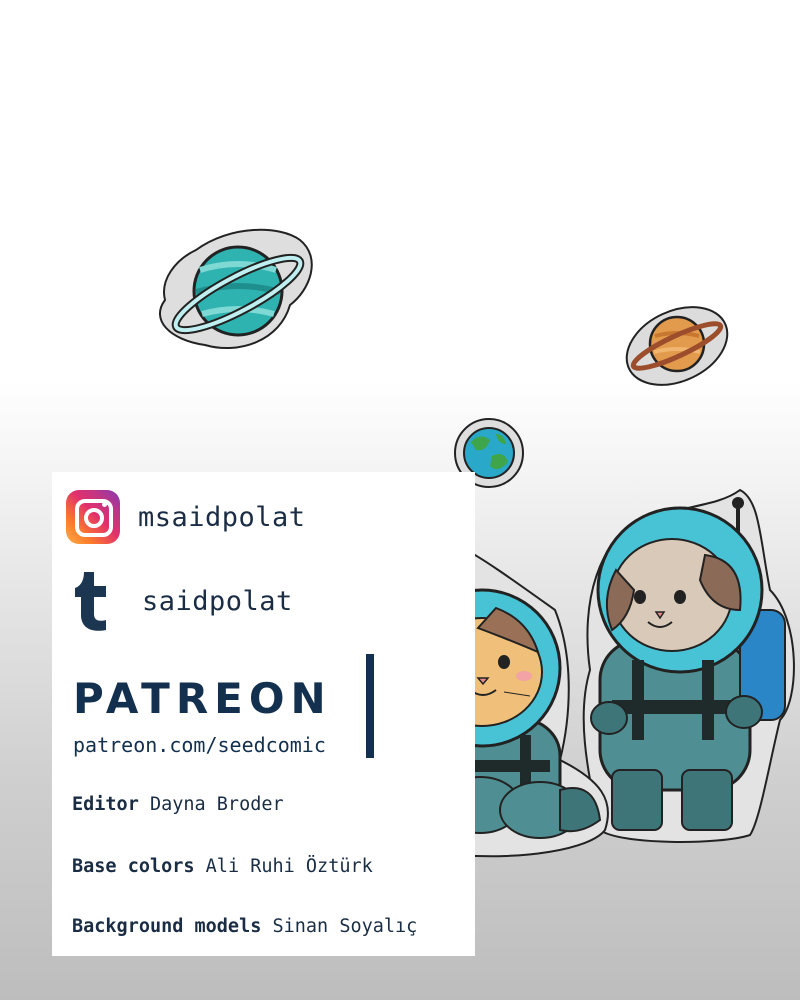 Image resolution: width=800 pixels, height=1000 pixels. What do you see at coordinates (289, 866) in the screenshot?
I see `credit-person: Ali Ruhi Öztürk` at bounding box center [289, 866].